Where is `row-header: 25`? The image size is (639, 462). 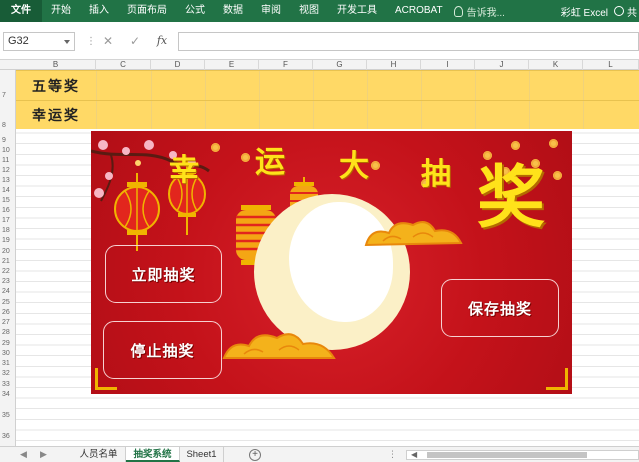 row-header: 25 is located at coordinates (8, 302).